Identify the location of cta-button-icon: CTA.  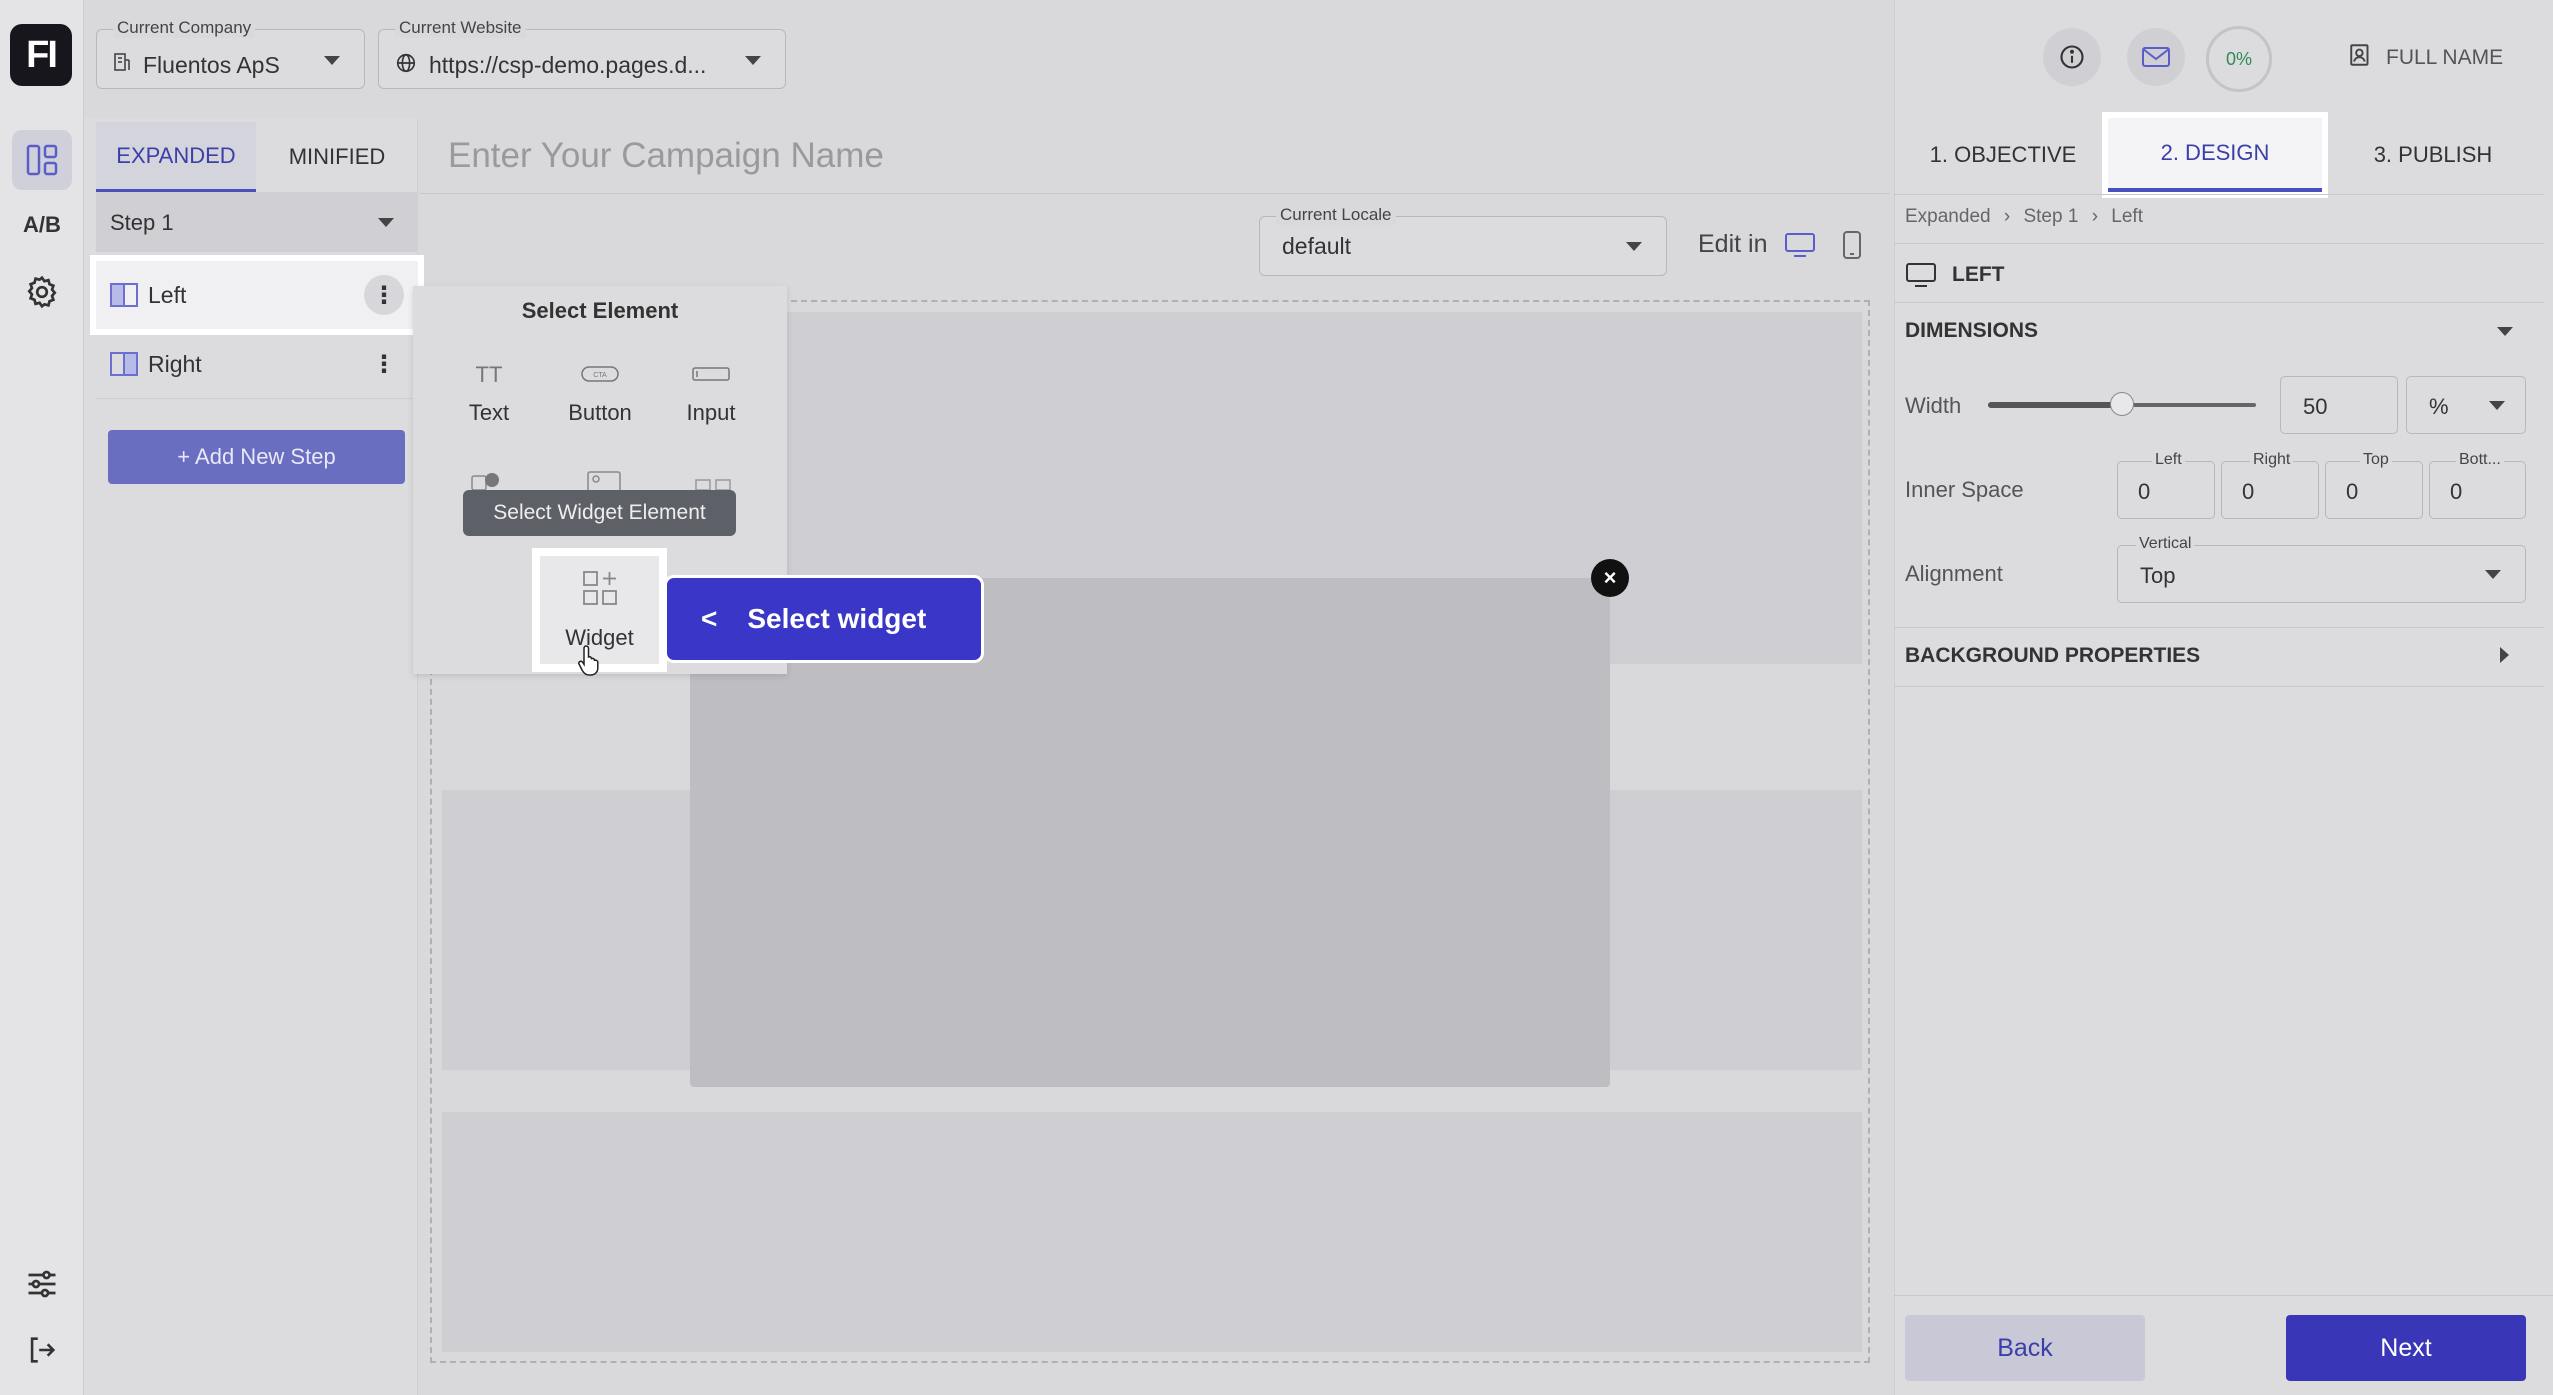
(600, 375).